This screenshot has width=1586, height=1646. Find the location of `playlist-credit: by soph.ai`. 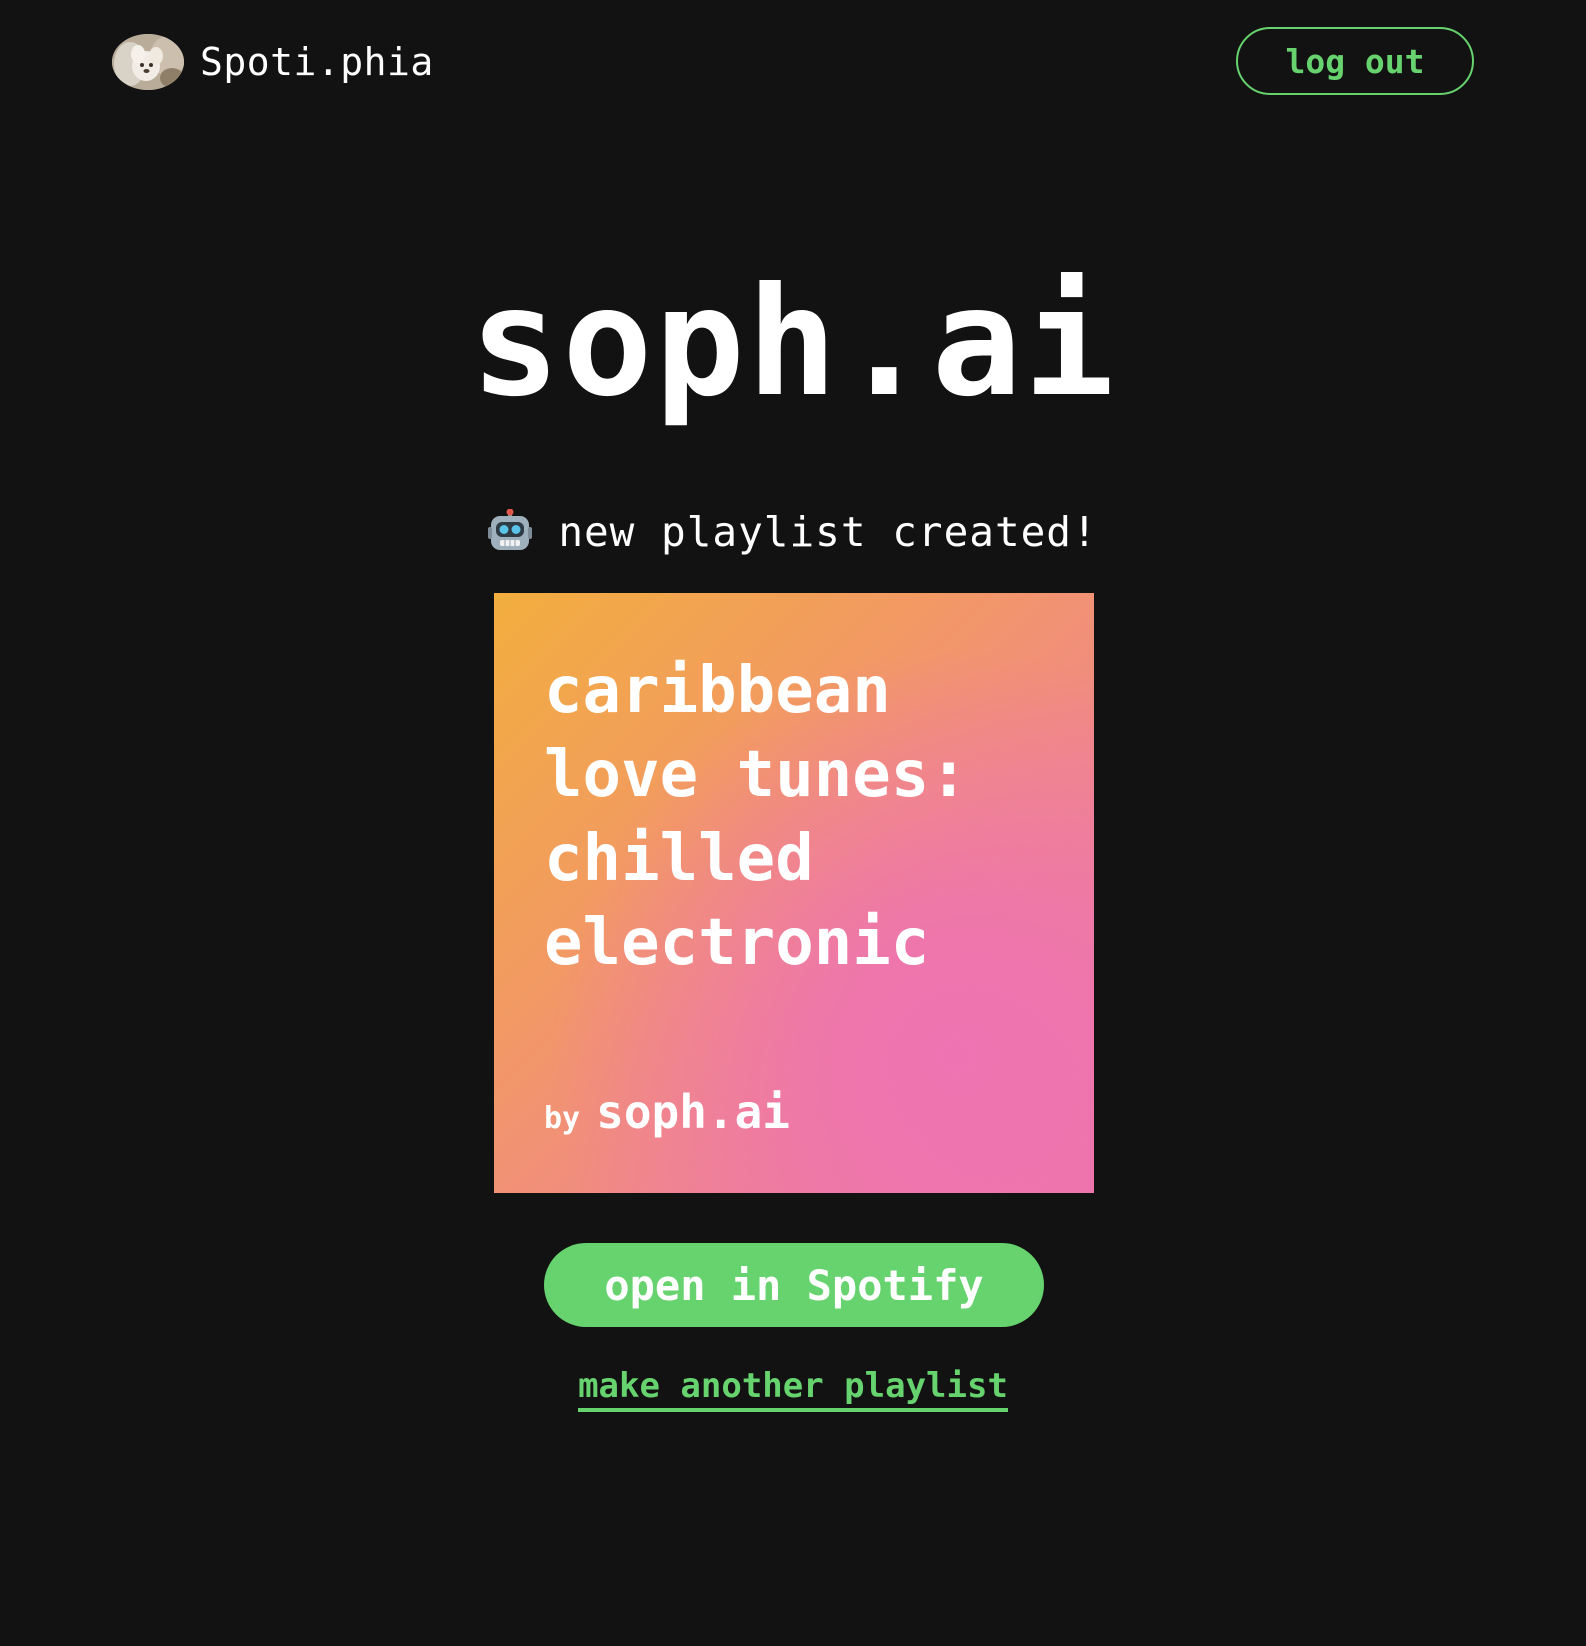

playlist-credit: by soph.ai is located at coordinates (667, 1112).